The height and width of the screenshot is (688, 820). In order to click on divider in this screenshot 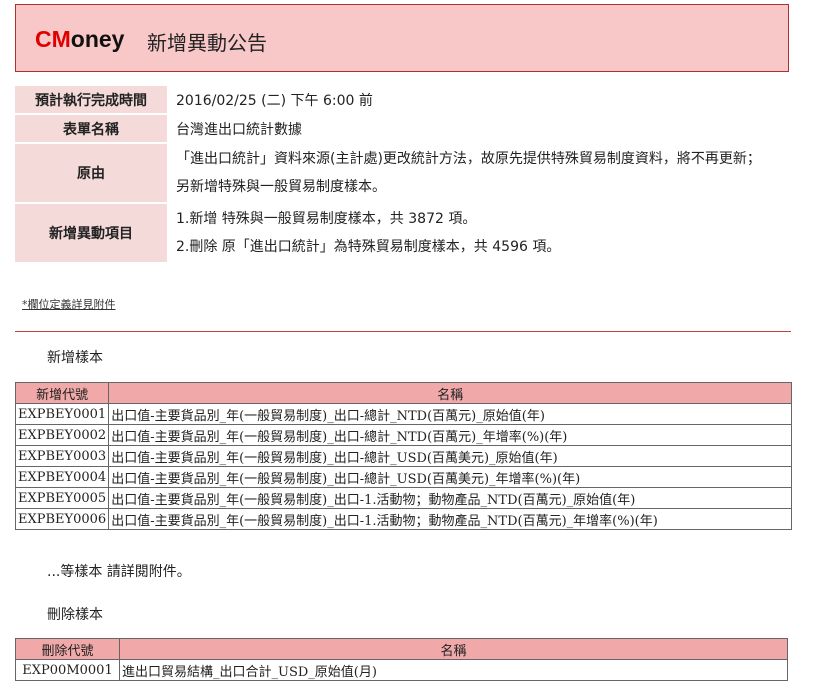, I will do `click(403, 331)`.